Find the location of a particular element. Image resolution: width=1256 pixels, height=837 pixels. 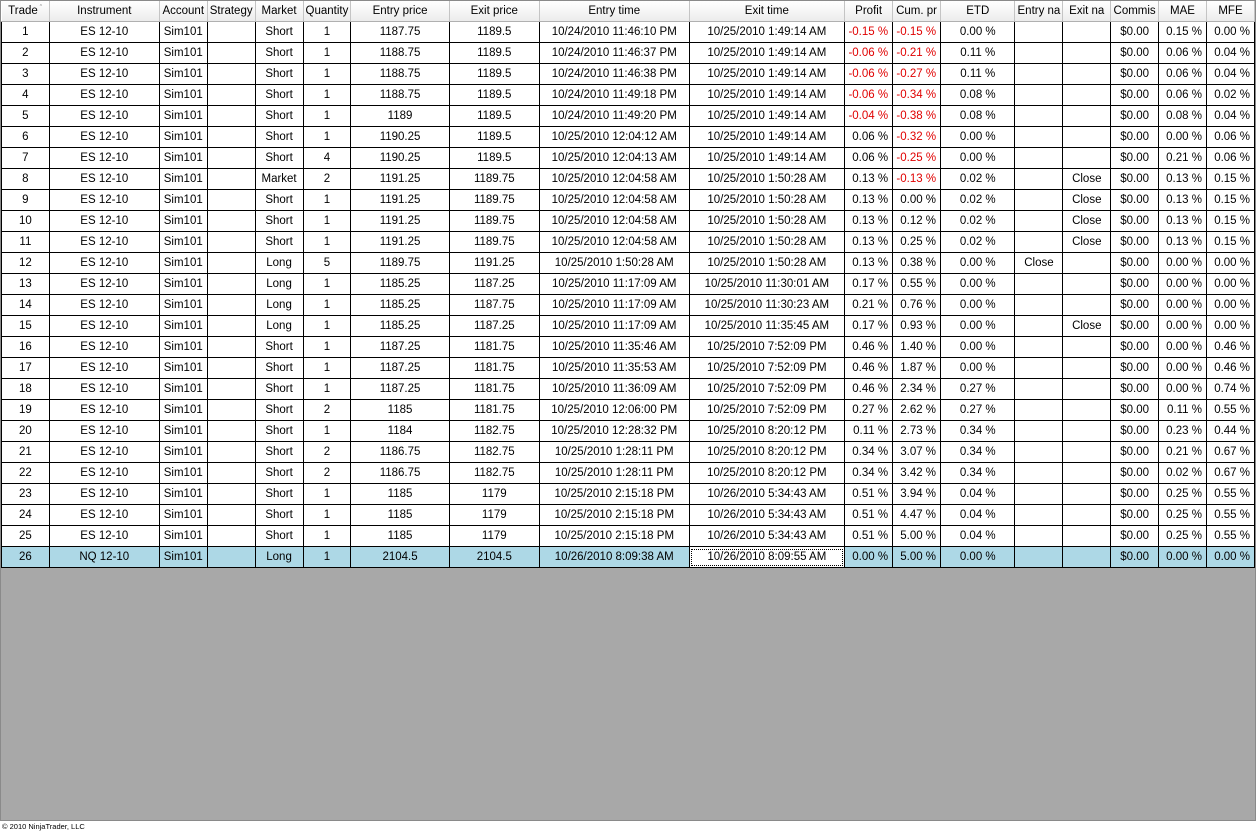

cell-entry-time: 10/24/2010 11:49:20 PM is located at coordinates (614, 116).